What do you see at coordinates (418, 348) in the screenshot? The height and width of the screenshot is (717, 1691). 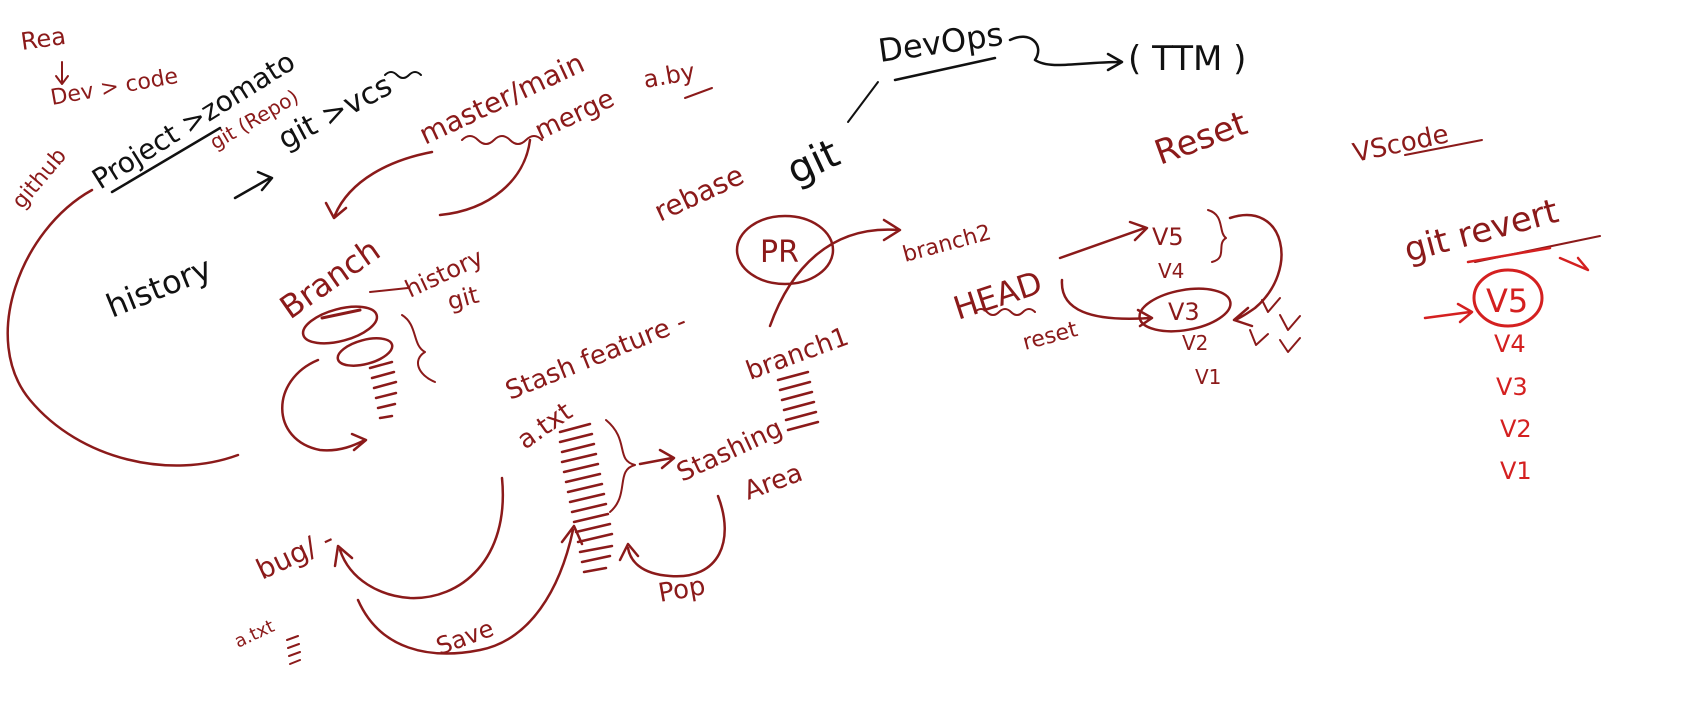 I see `branch-brace` at bounding box center [418, 348].